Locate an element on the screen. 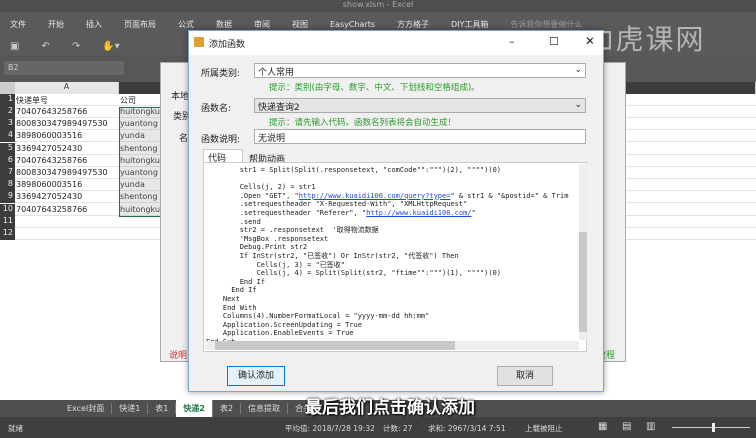 The width and height of the screenshot is (756, 438). touch-mode-icon: ✋▾ is located at coordinates (110, 46).